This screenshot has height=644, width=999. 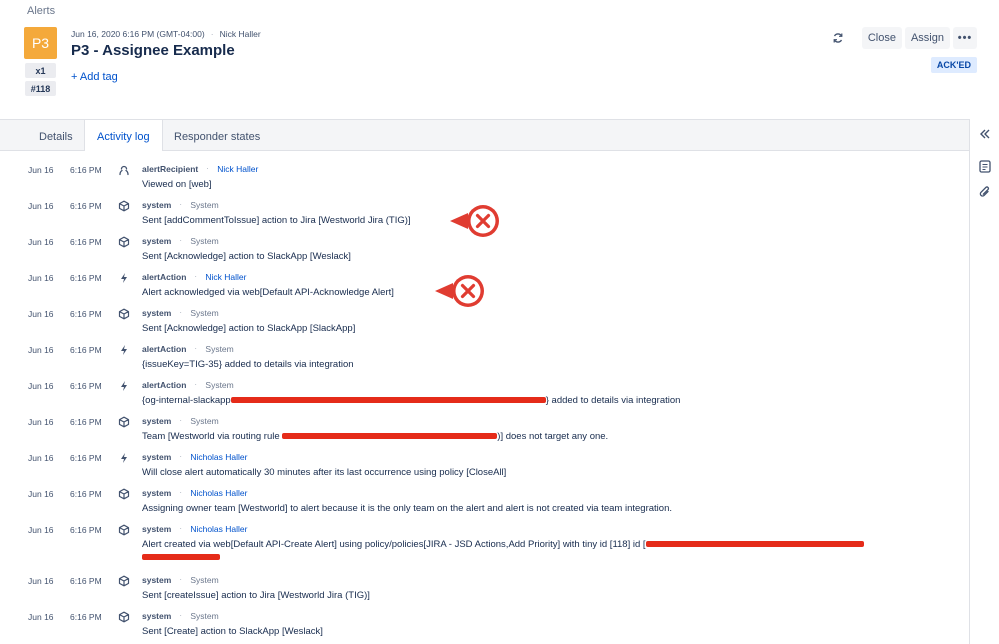 What do you see at coordinates (124, 170) in the screenshot?
I see `person-icon` at bounding box center [124, 170].